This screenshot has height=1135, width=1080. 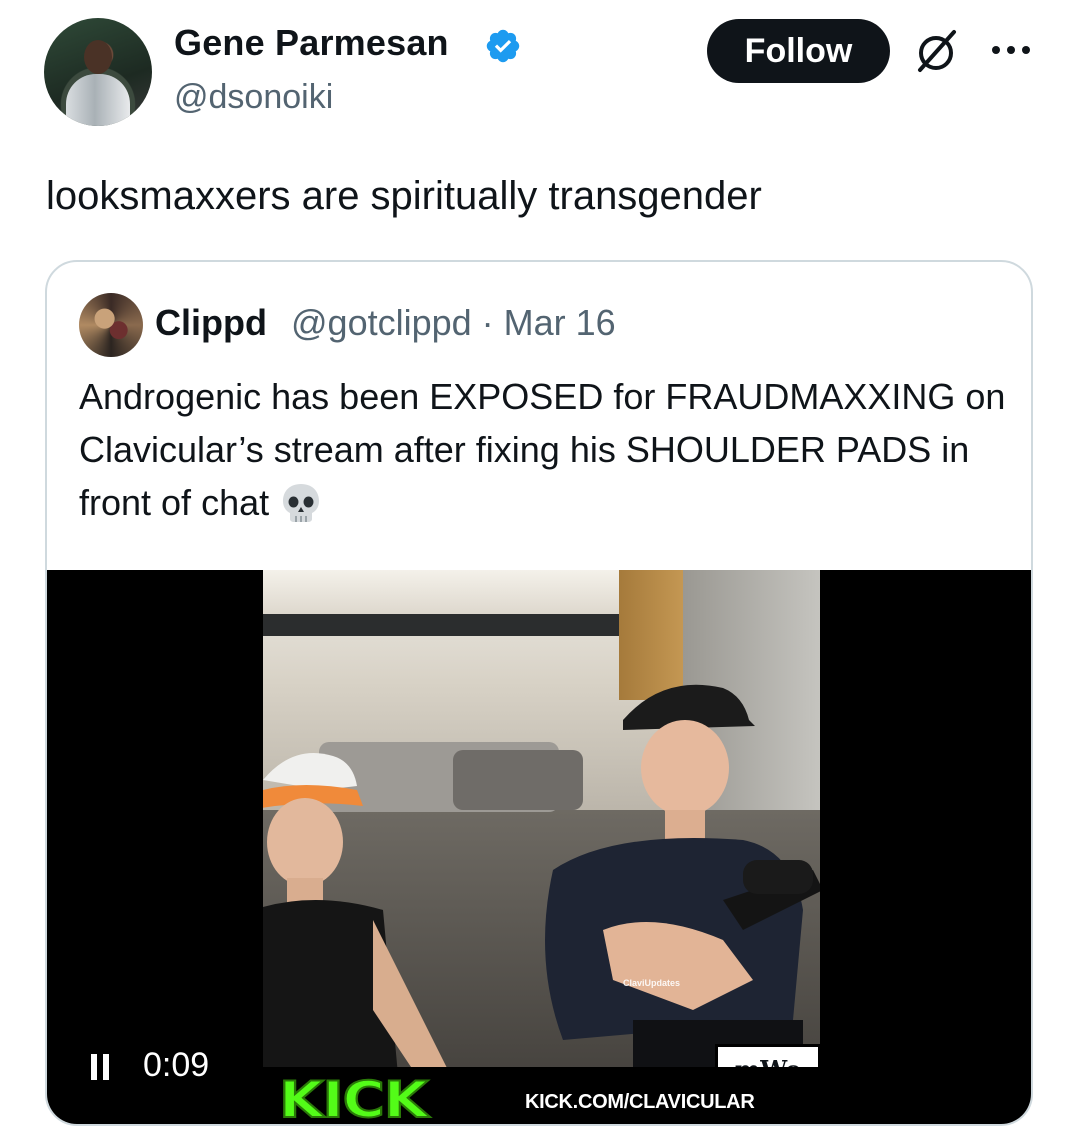 I want to click on verified-badge-icon, so click(x=503, y=46).